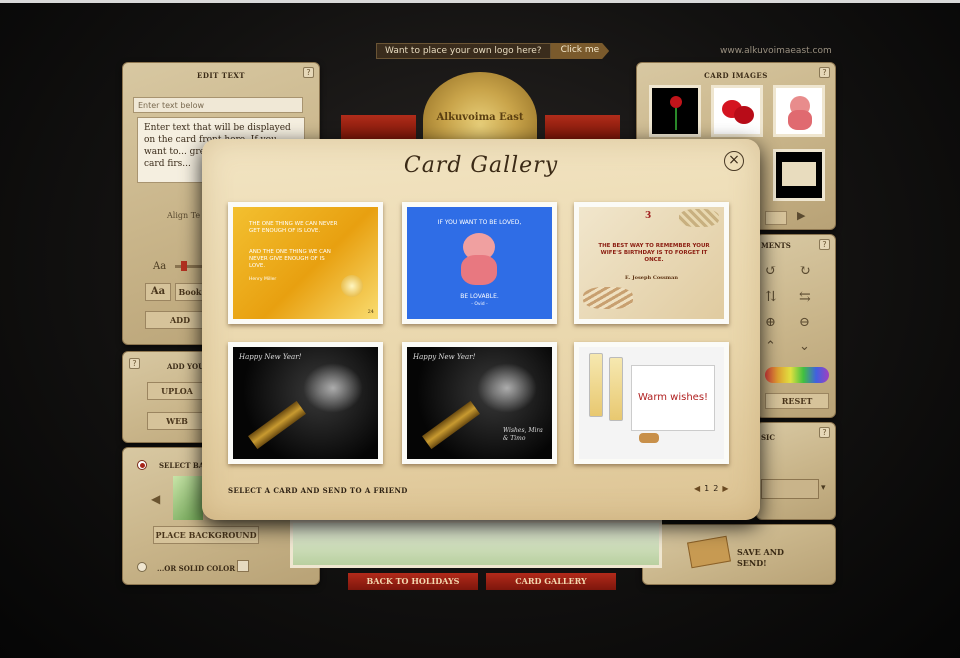 This screenshot has width=960, height=658. I want to click on page-2-link: 2, so click(715, 488).